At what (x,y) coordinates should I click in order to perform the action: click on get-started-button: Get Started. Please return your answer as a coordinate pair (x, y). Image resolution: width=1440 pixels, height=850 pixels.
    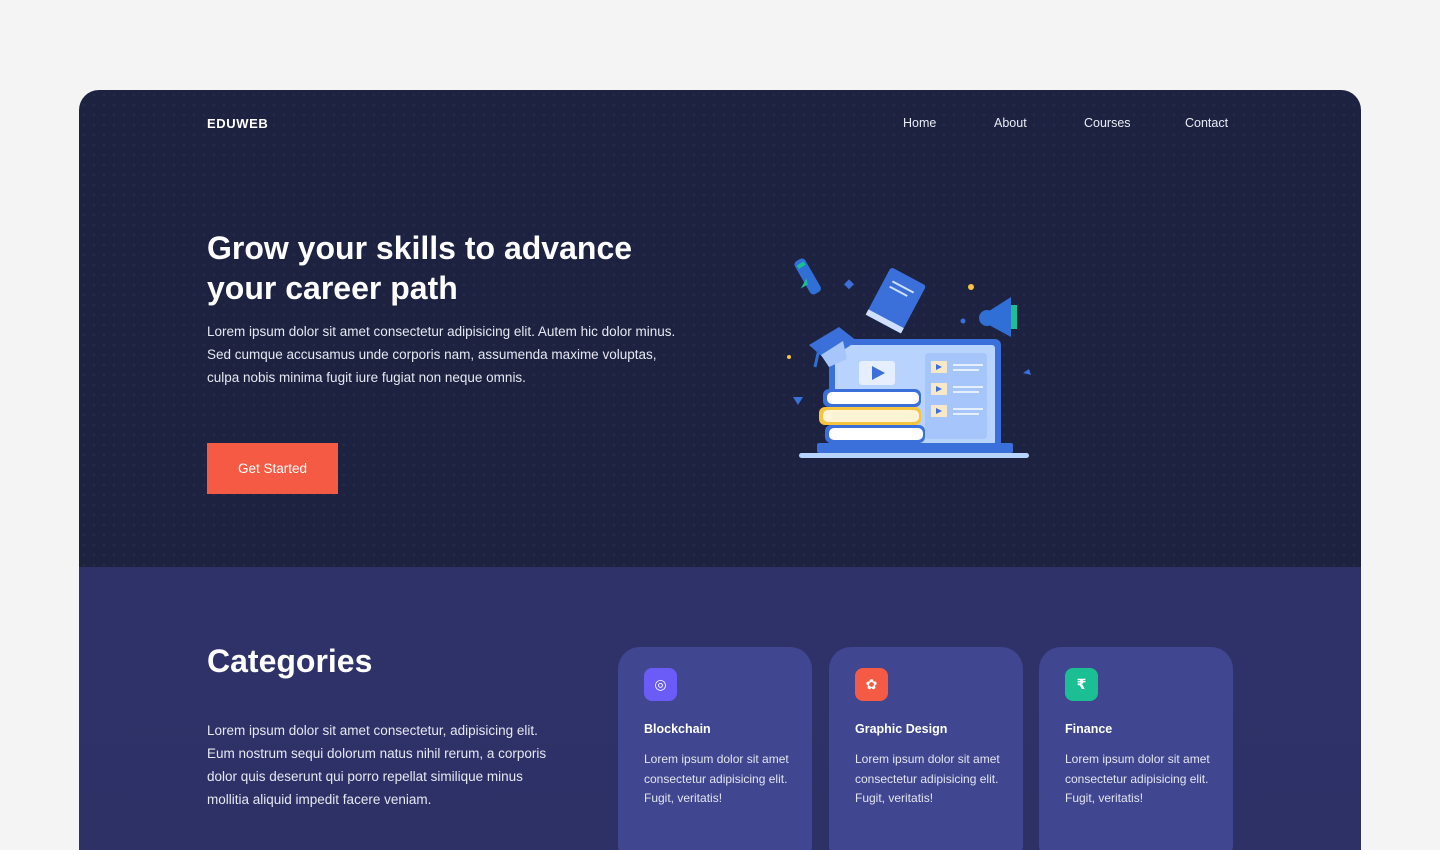
    Looking at the image, I should click on (272, 468).